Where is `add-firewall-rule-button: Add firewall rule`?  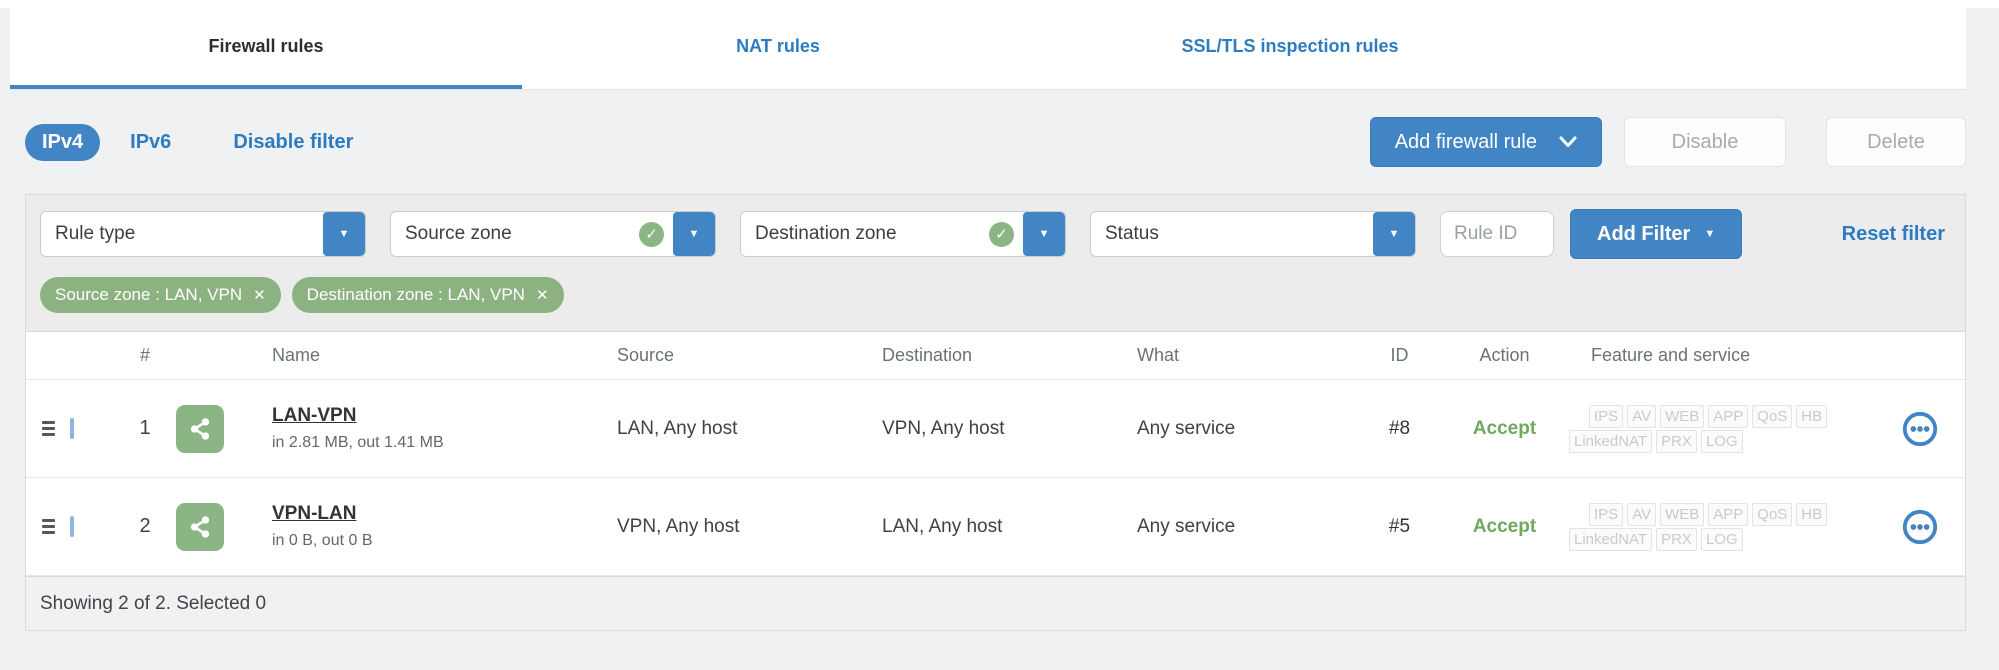 add-firewall-rule-button: Add firewall rule is located at coordinates (1485, 142).